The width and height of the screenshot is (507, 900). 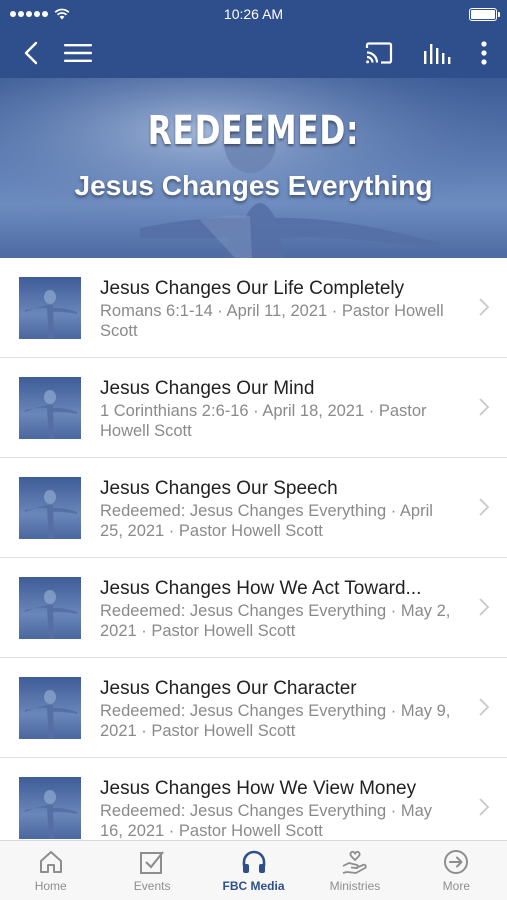 I want to click on battery-icon, so click(x=484, y=14).